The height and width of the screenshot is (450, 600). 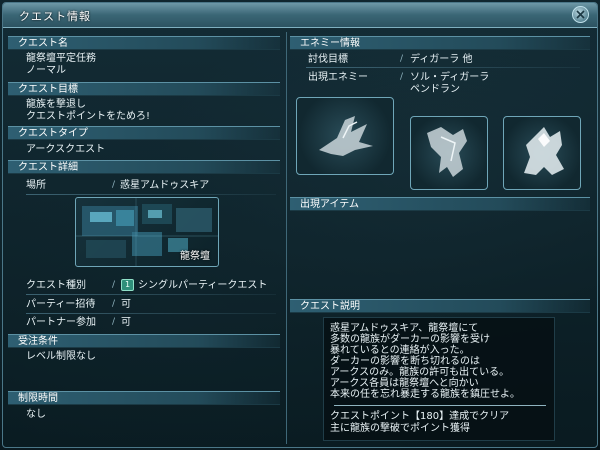 I want to click on quest-goal-header: クエスト目標, so click(x=144, y=89).